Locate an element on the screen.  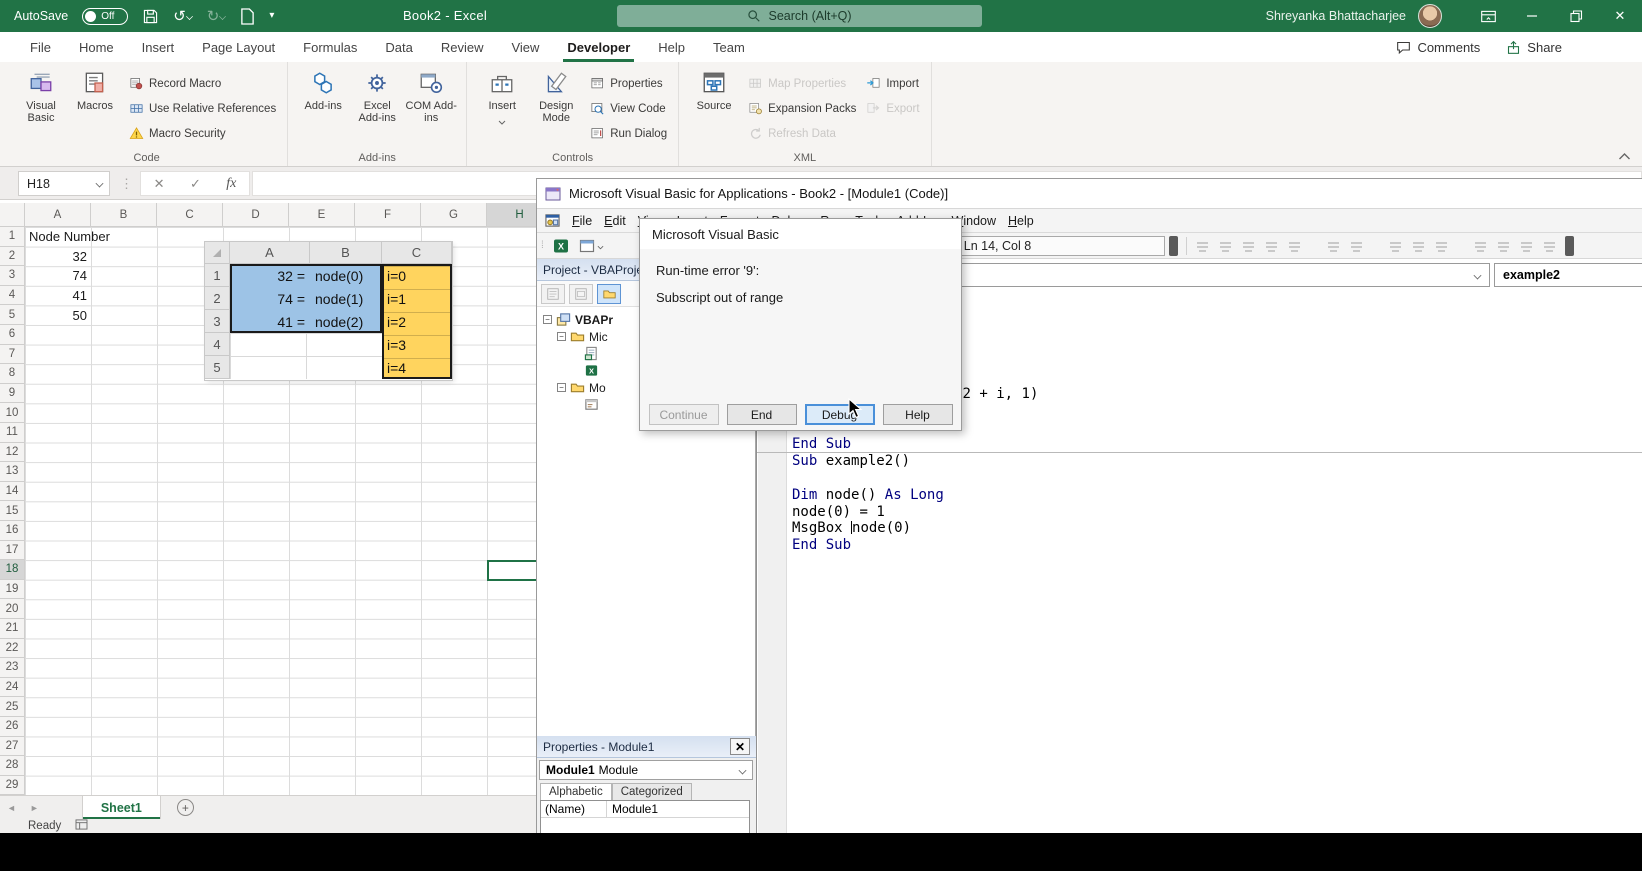
name-box: H18 is located at coordinates (64, 183).